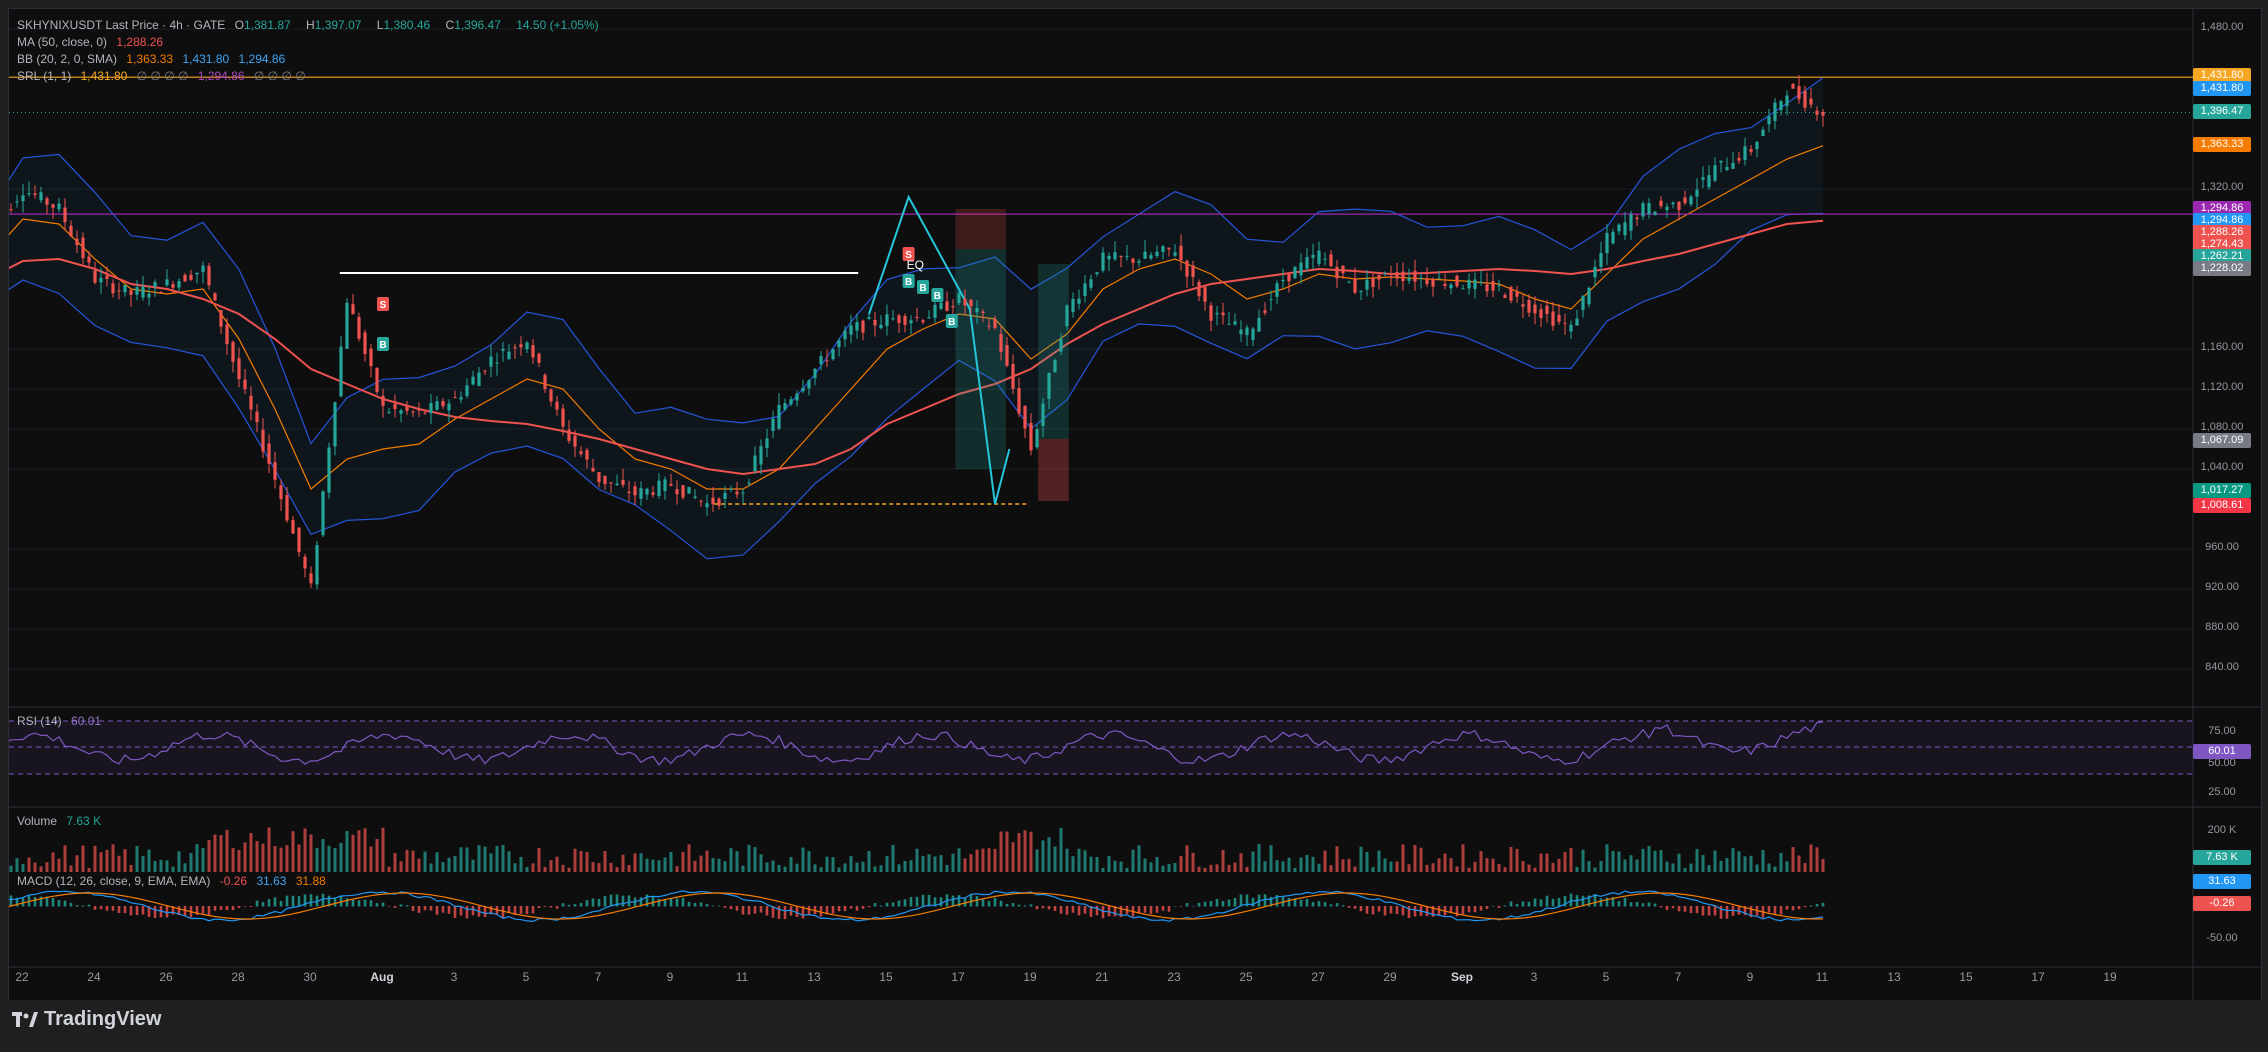  What do you see at coordinates (62, 821) in the screenshot?
I see `legend-volume: Volume 7.63 K` at bounding box center [62, 821].